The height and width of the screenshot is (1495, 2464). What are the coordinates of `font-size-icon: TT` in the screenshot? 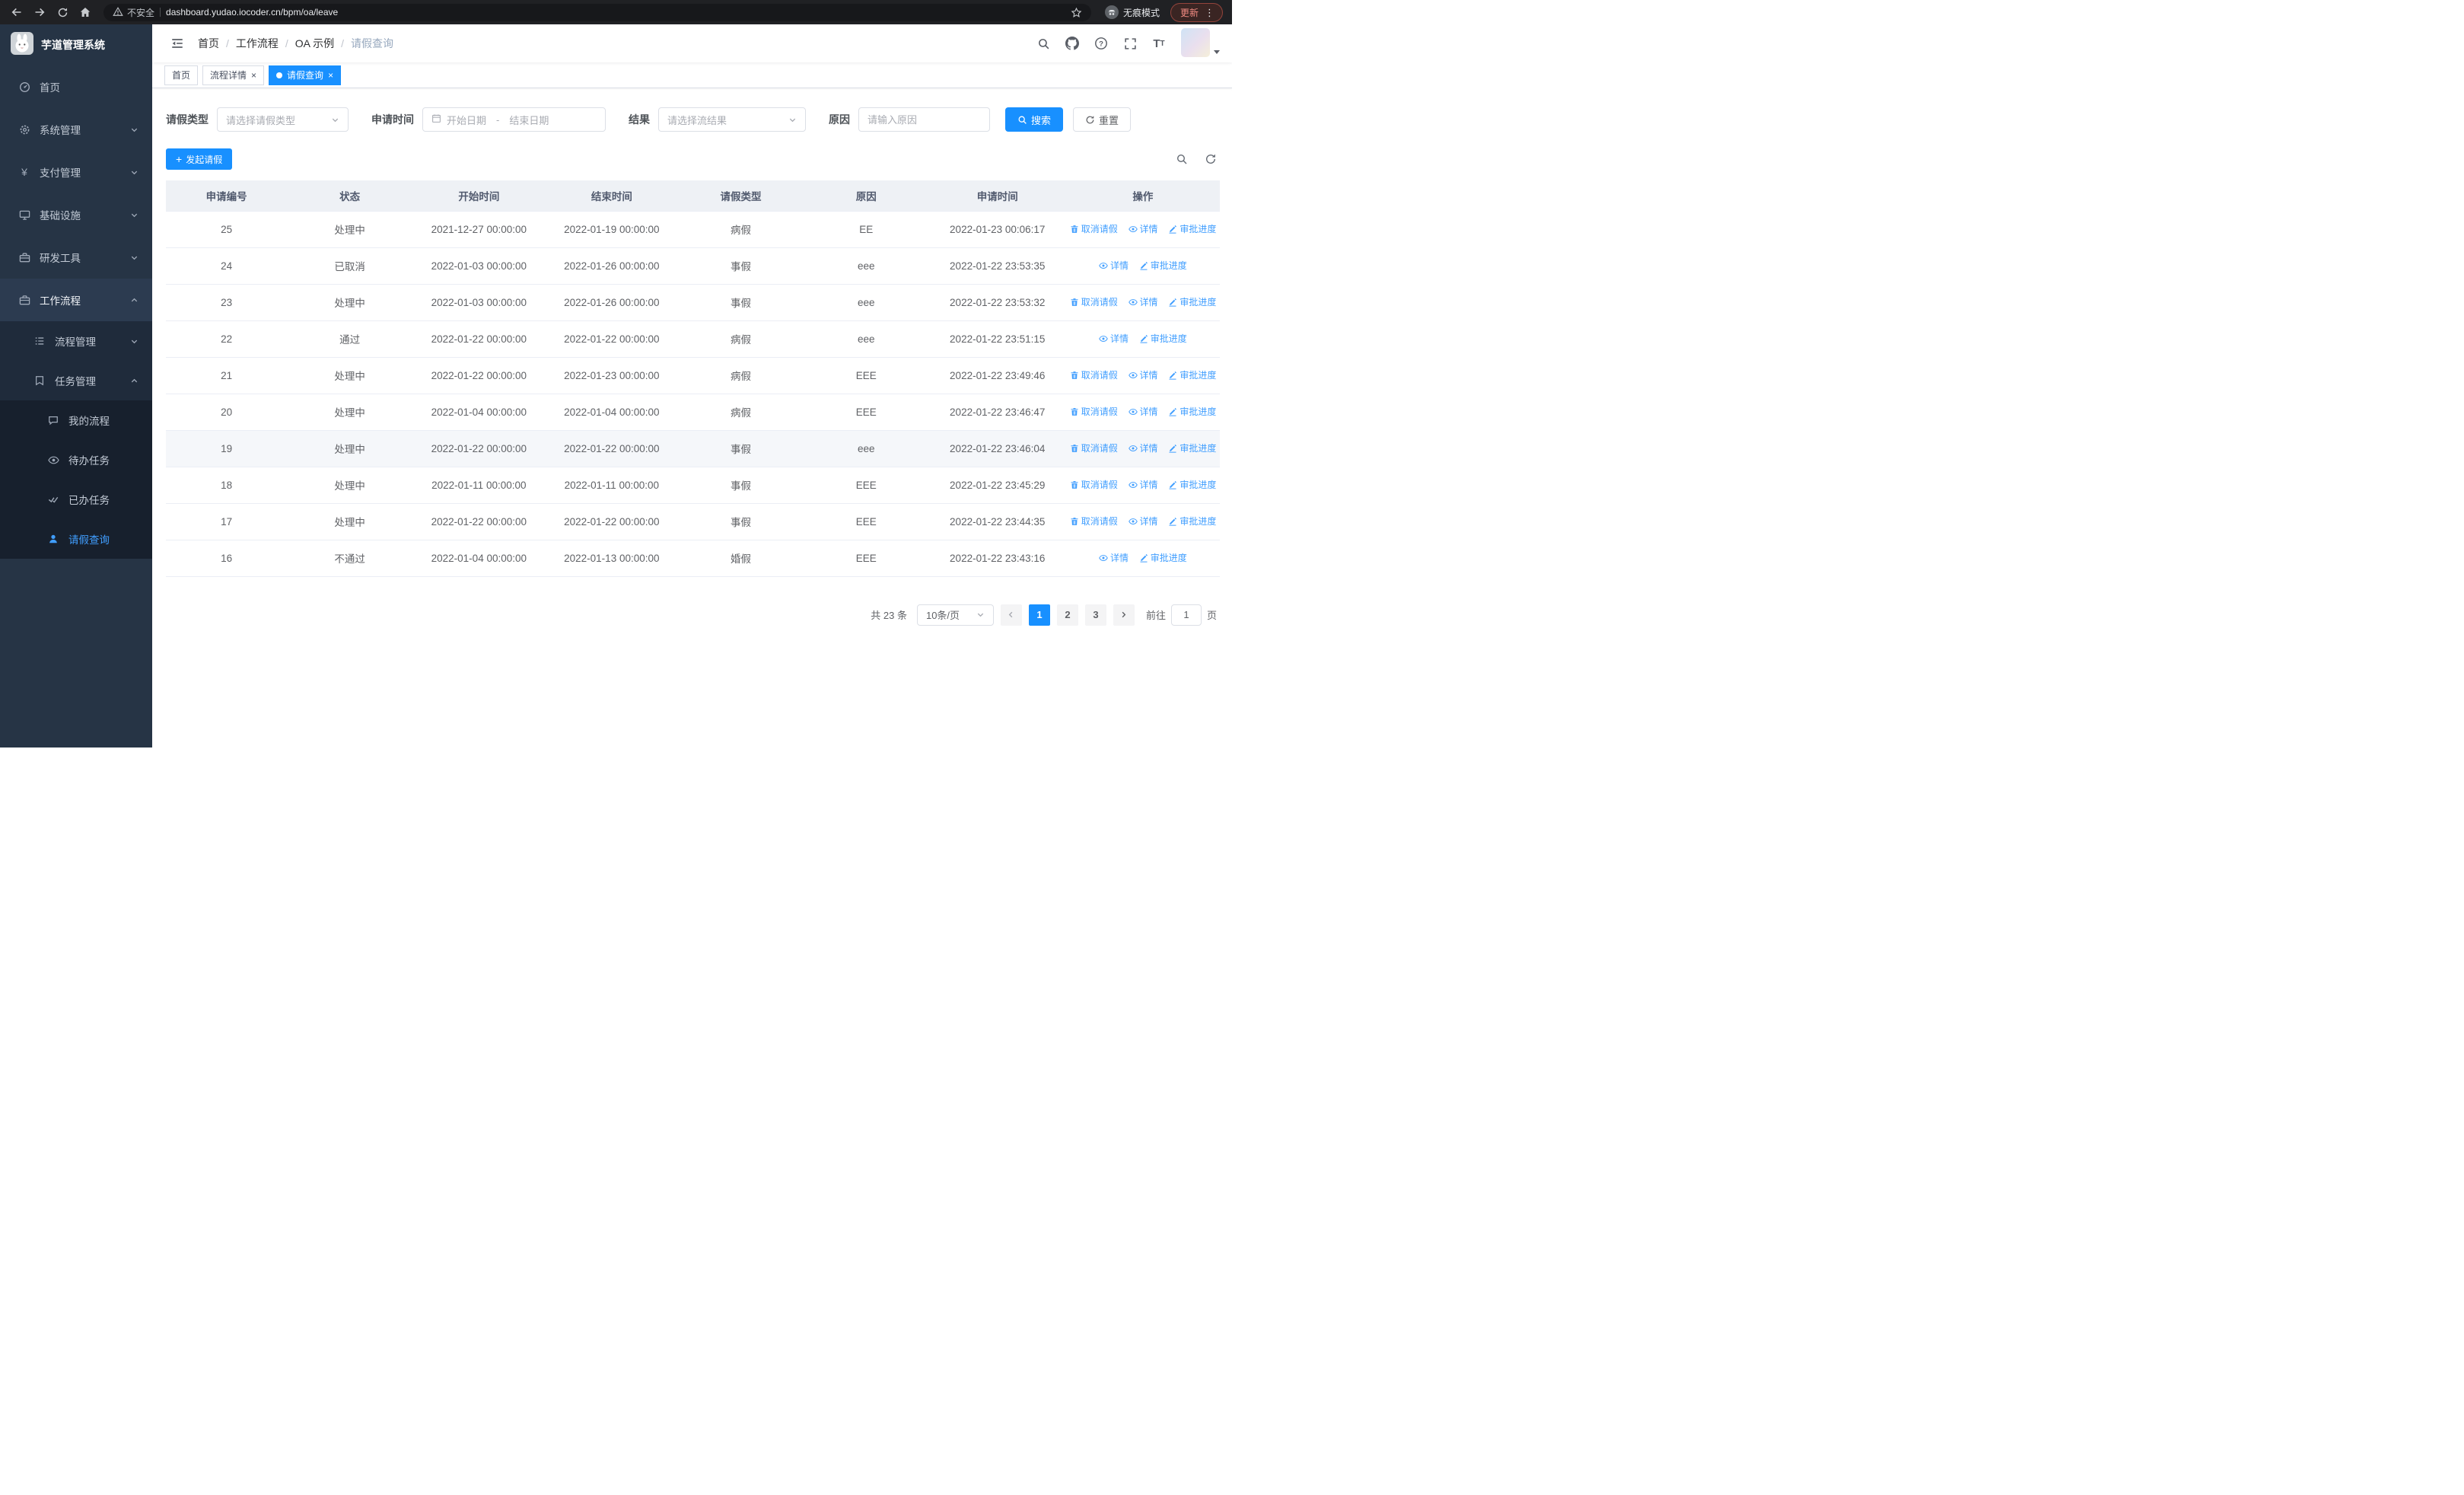 It's located at (1159, 43).